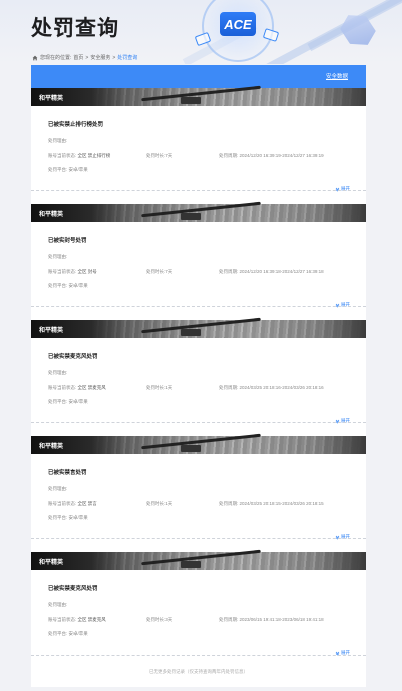 Image resolution: width=402 pixels, height=691 pixels. I want to click on account-state: 账号当前状态: 全区 禁言, so click(72, 504).